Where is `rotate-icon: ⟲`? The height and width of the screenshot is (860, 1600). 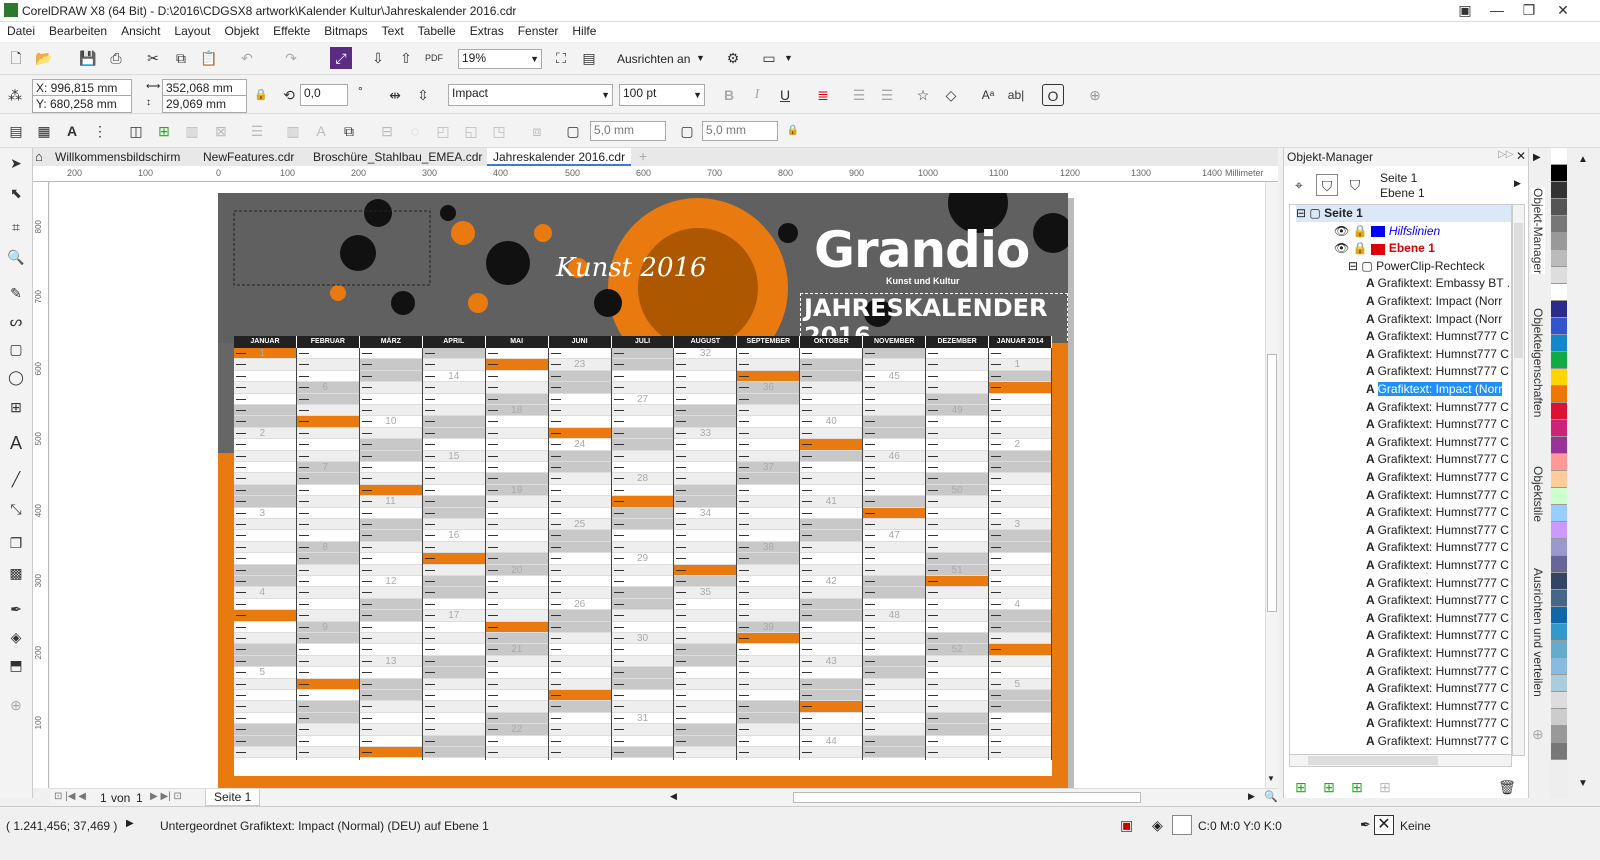
rotate-icon: ⟲ is located at coordinates (289, 95).